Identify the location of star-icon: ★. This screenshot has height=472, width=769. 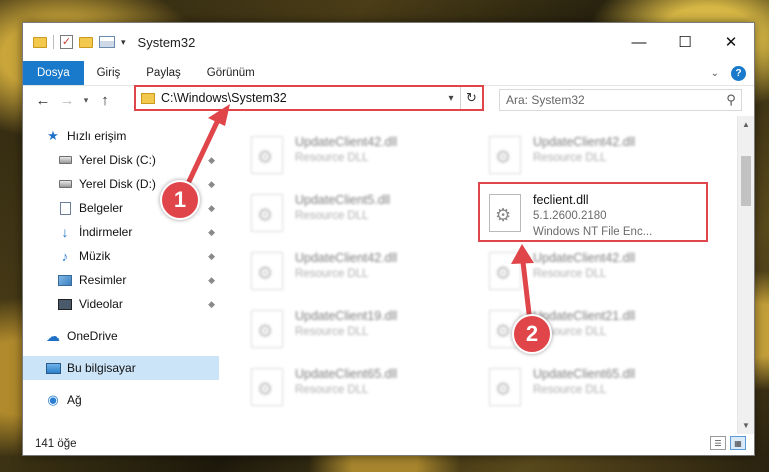
(53, 135).